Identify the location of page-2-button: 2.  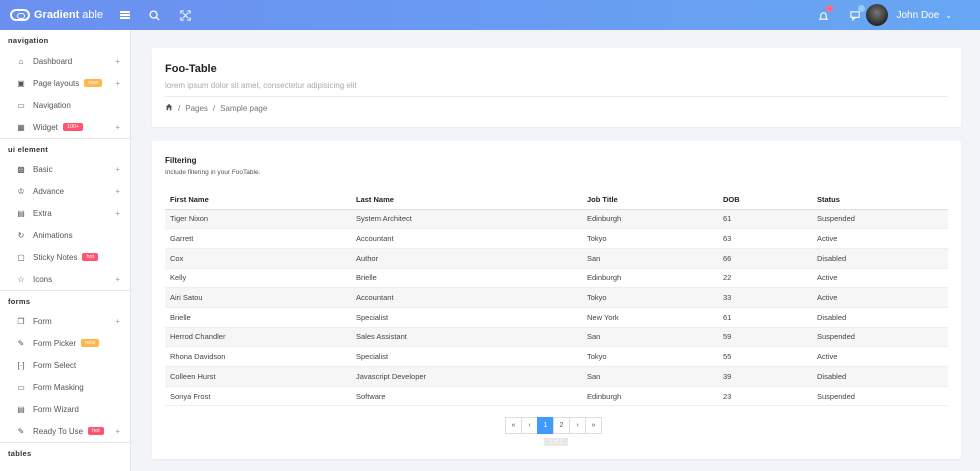
(561, 425).